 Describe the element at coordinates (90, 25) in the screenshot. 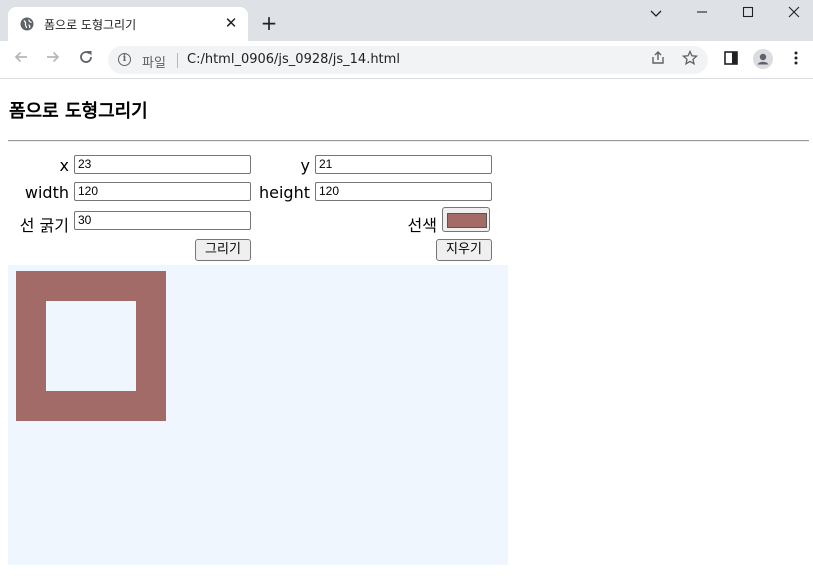

I see `tab-title: 폼으로 도형그리기` at that location.